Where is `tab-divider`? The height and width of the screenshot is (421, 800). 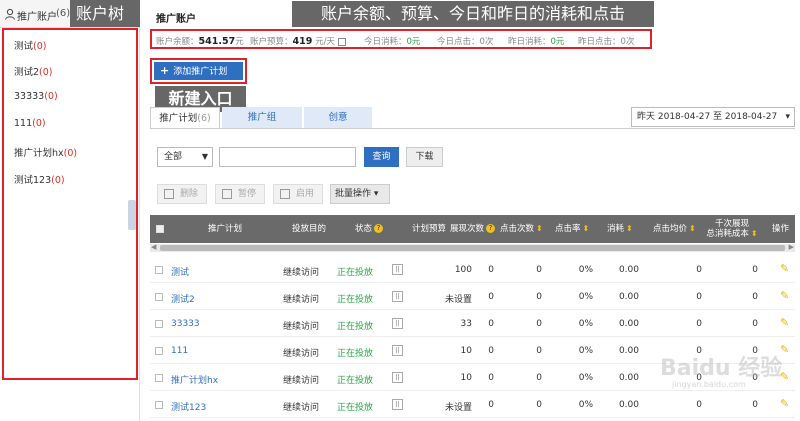 tab-divider is located at coordinates (472, 128).